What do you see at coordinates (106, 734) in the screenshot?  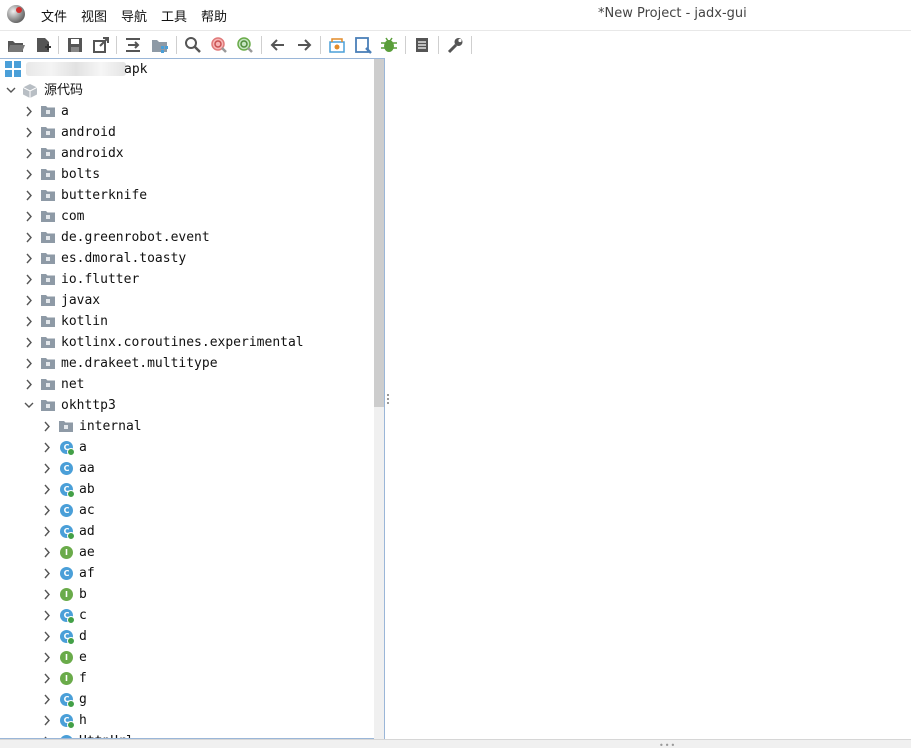 I see `tree-node-label: HttpUrl` at bounding box center [106, 734].